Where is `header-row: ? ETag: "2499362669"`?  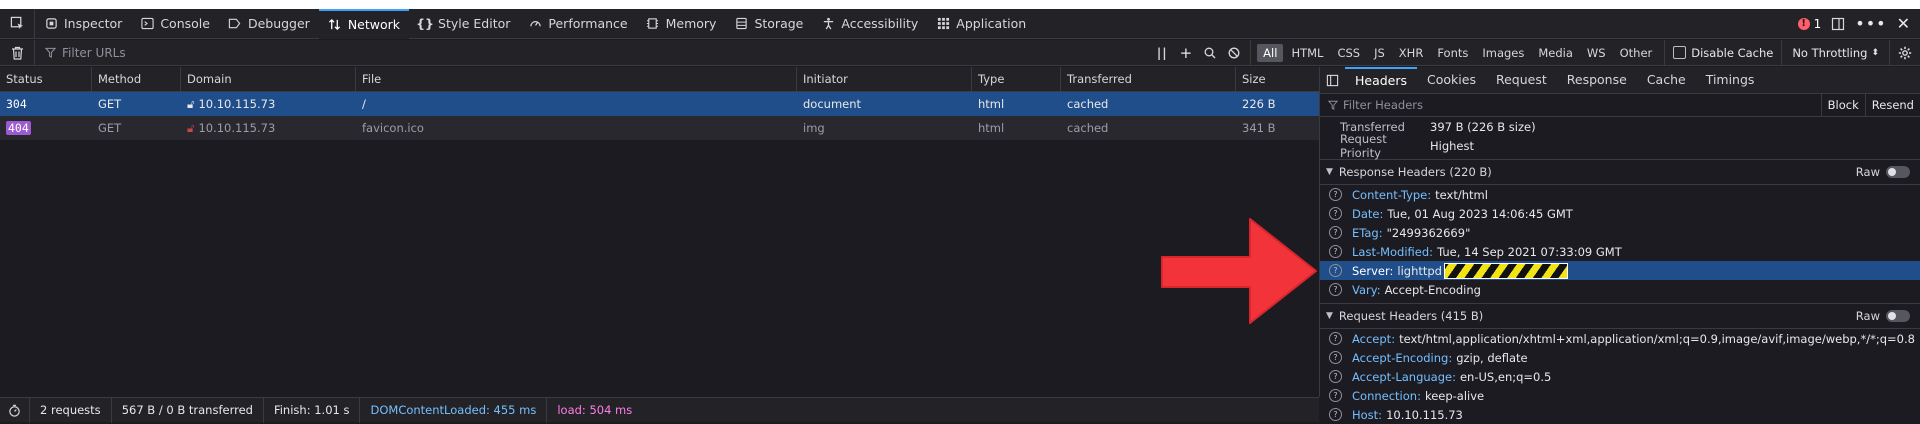 header-row: ? ETag: "2499362669" is located at coordinates (1620, 232).